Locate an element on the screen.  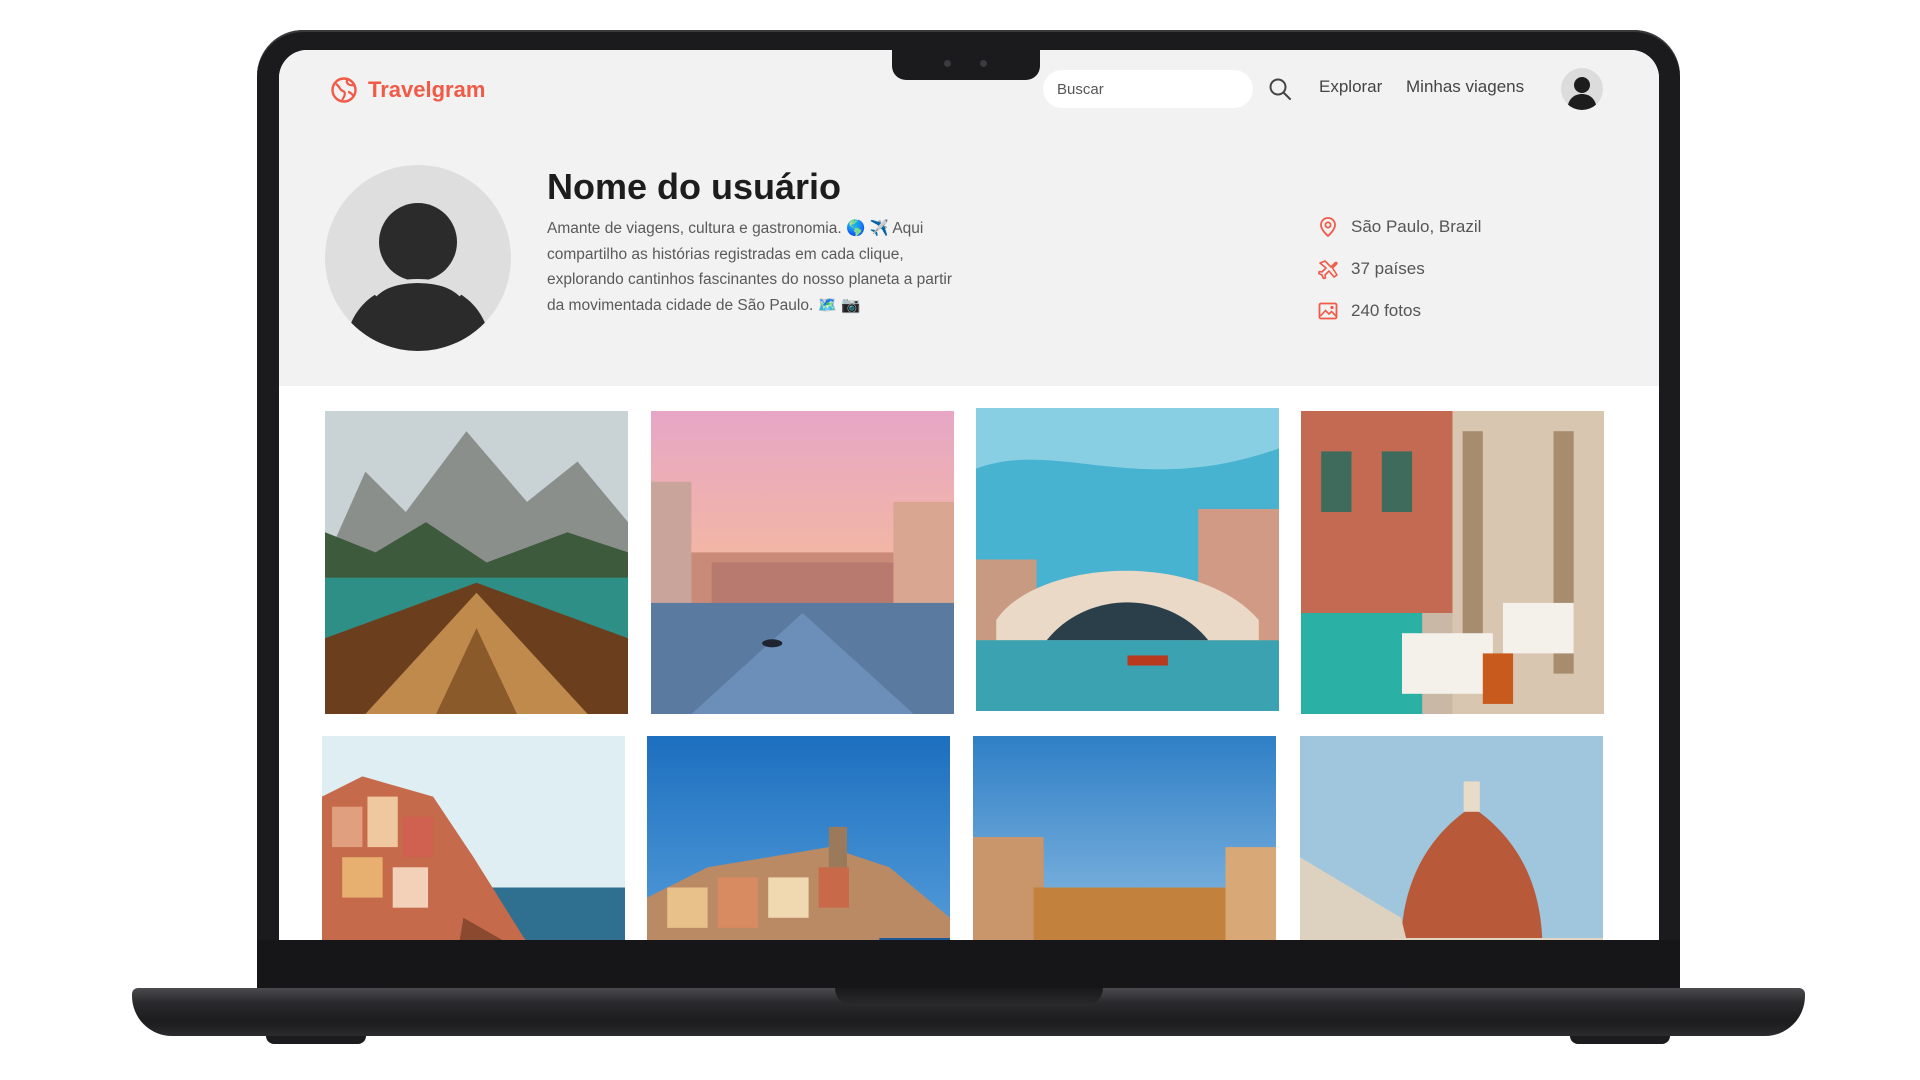
vernazza-coast-photo is located at coordinates (798, 838).